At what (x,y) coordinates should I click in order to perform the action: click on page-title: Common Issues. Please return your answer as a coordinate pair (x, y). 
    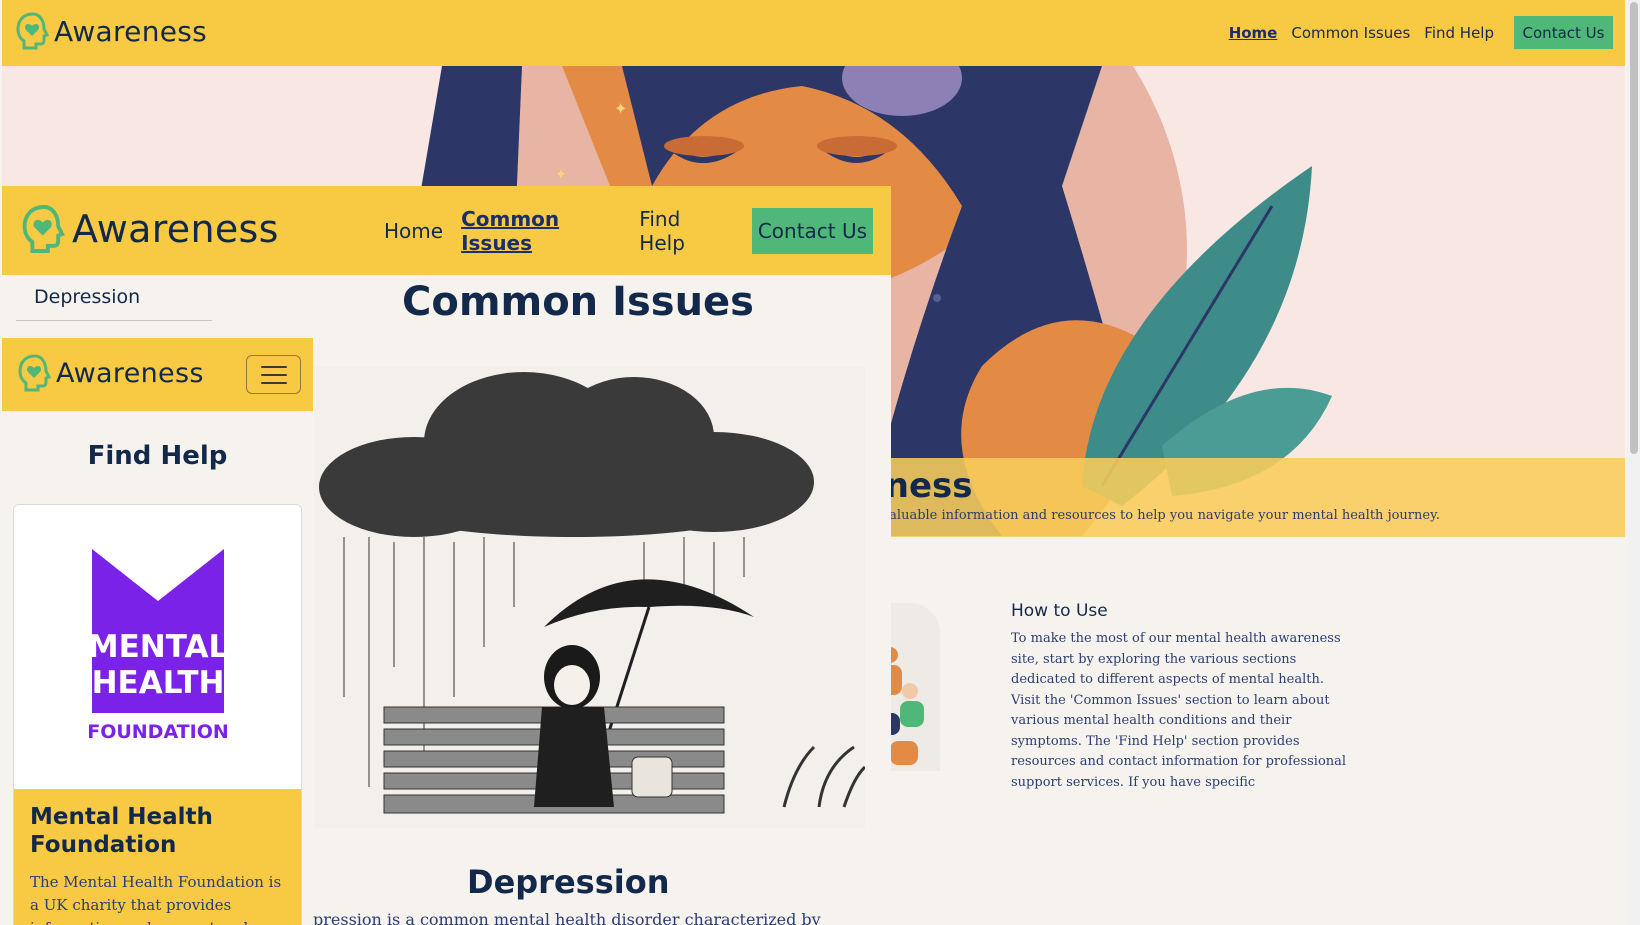
    Looking at the image, I should click on (578, 302).